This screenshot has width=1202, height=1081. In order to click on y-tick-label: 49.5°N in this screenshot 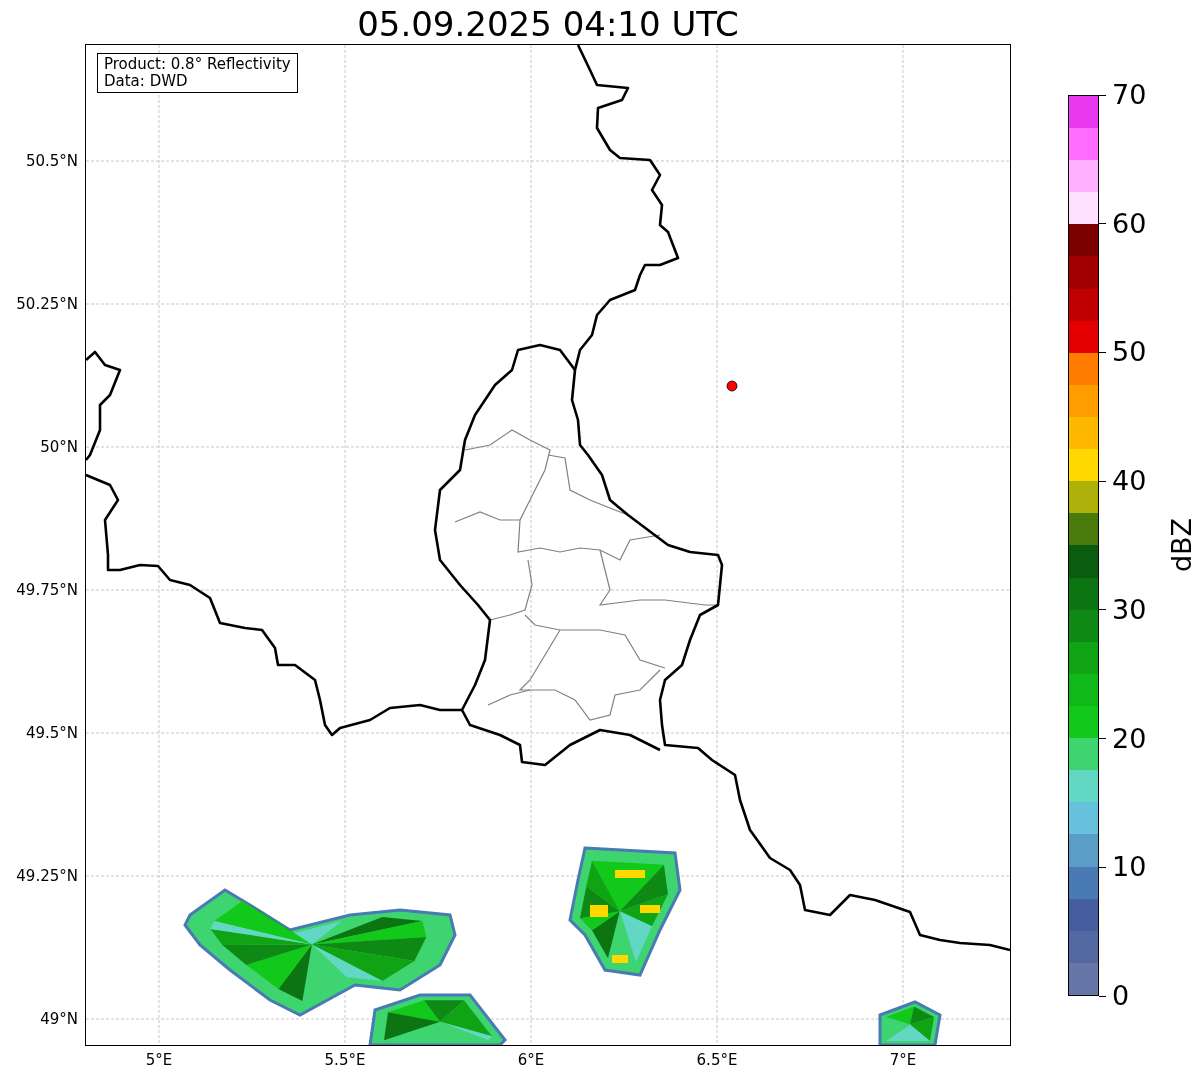, I will do `click(51, 733)`.